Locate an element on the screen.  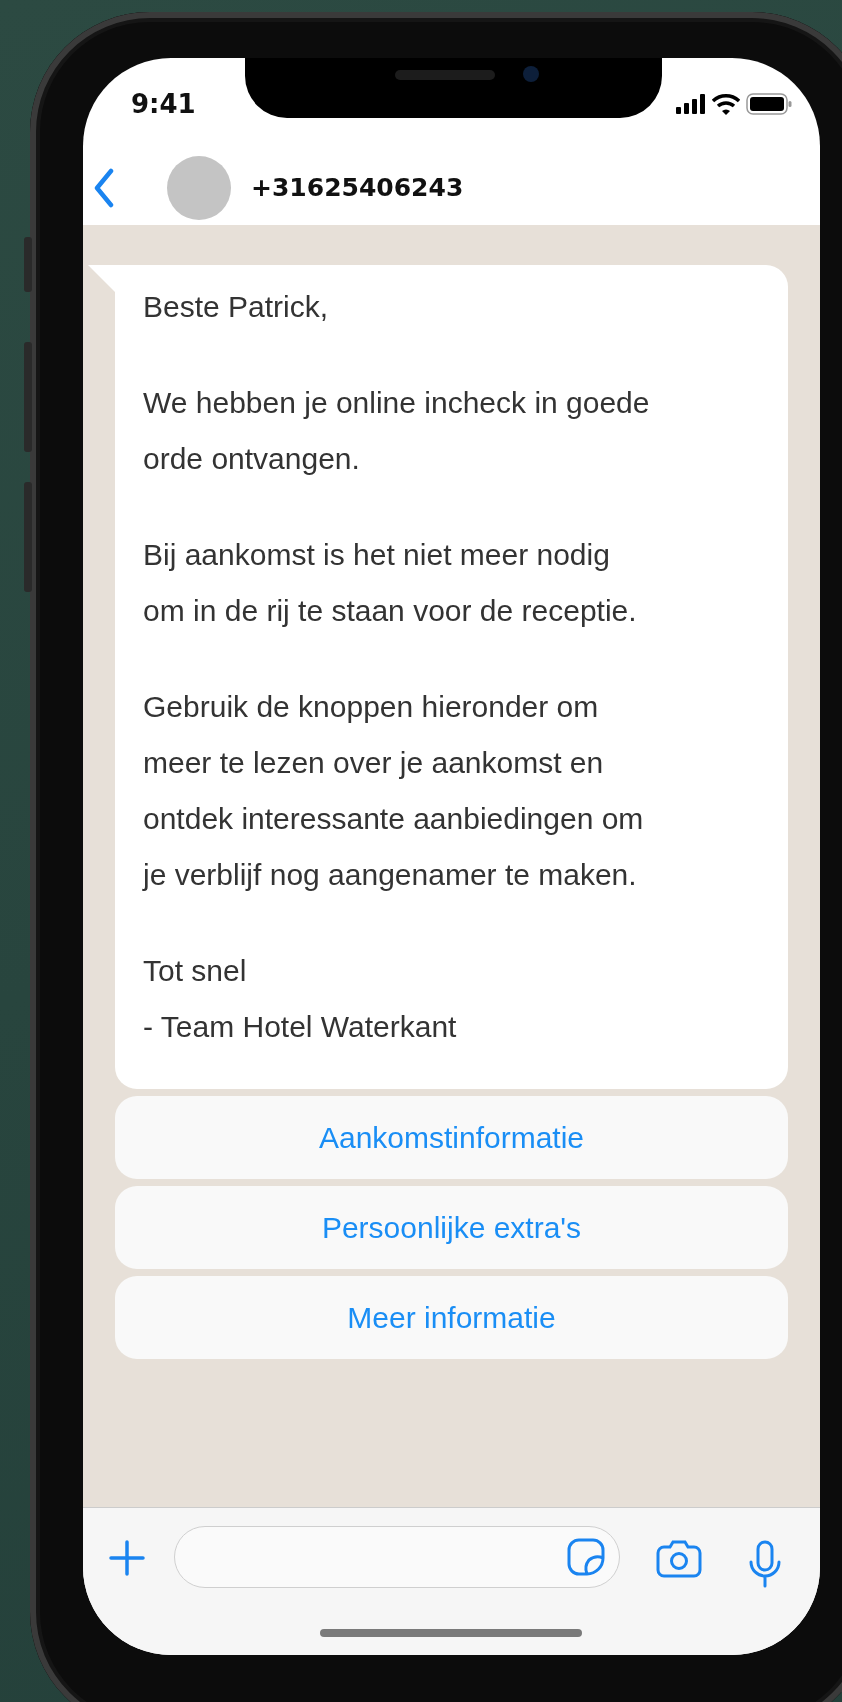
plus-icon is located at coordinates (127, 1558).